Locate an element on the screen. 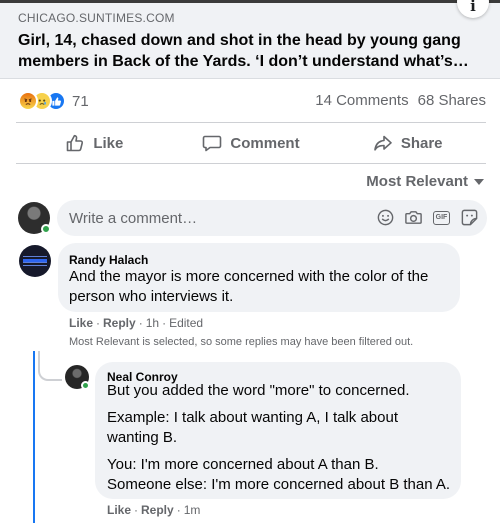 This screenshot has height=523, width=500. comment-meta: Like · Reply · 1h · Edited is located at coordinates (136, 323).